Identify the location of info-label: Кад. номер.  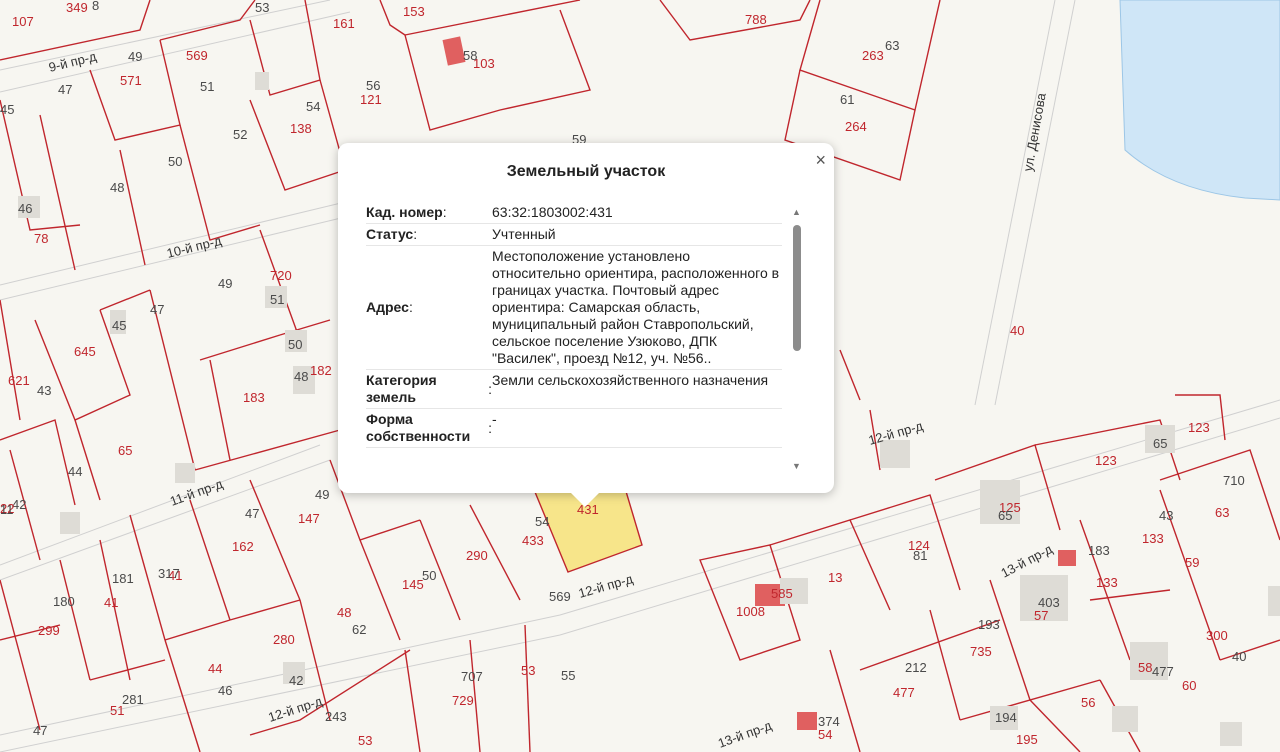
(404, 212).